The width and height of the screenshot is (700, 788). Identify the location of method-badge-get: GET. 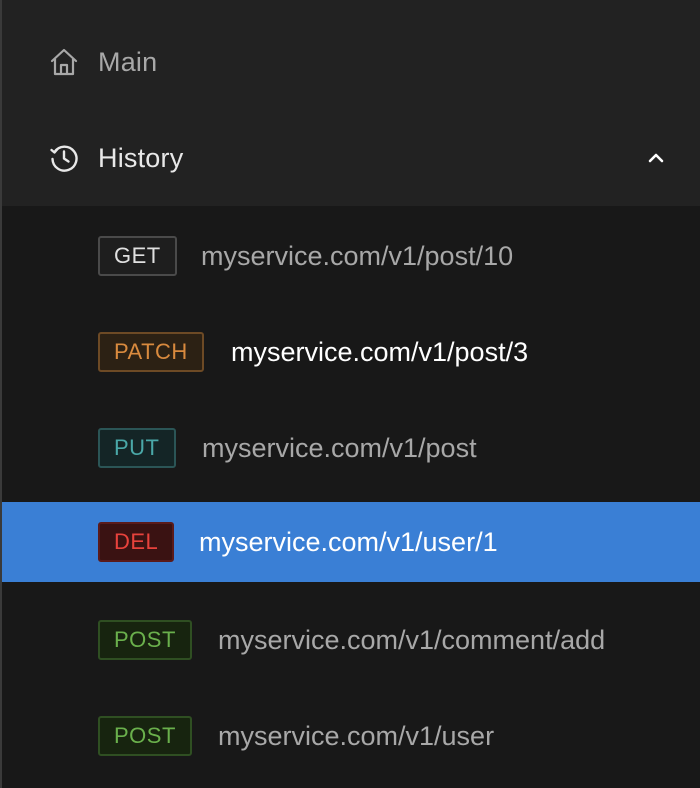
(137, 256).